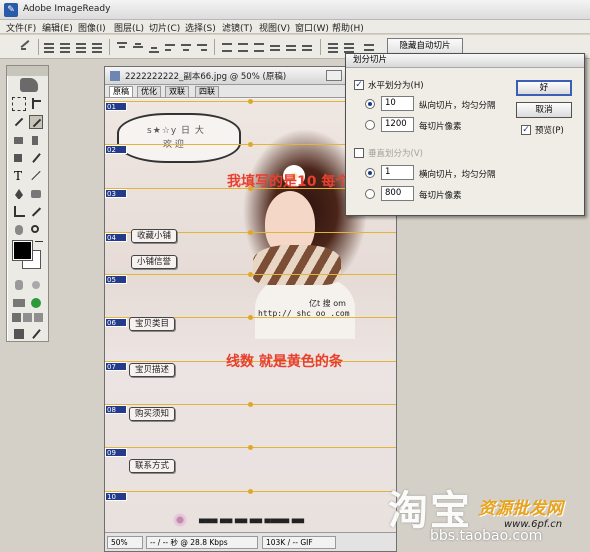 The height and width of the screenshot is (552, 590). I want to click on tab-optimized: 优化, so click(149, 91).